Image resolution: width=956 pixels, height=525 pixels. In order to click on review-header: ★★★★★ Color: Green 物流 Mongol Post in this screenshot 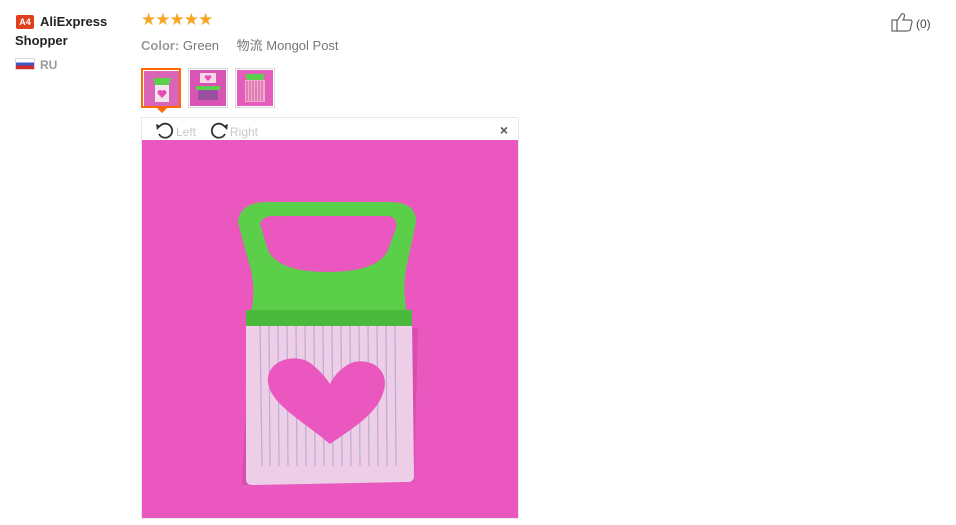, I will do `click(240, 32)`.